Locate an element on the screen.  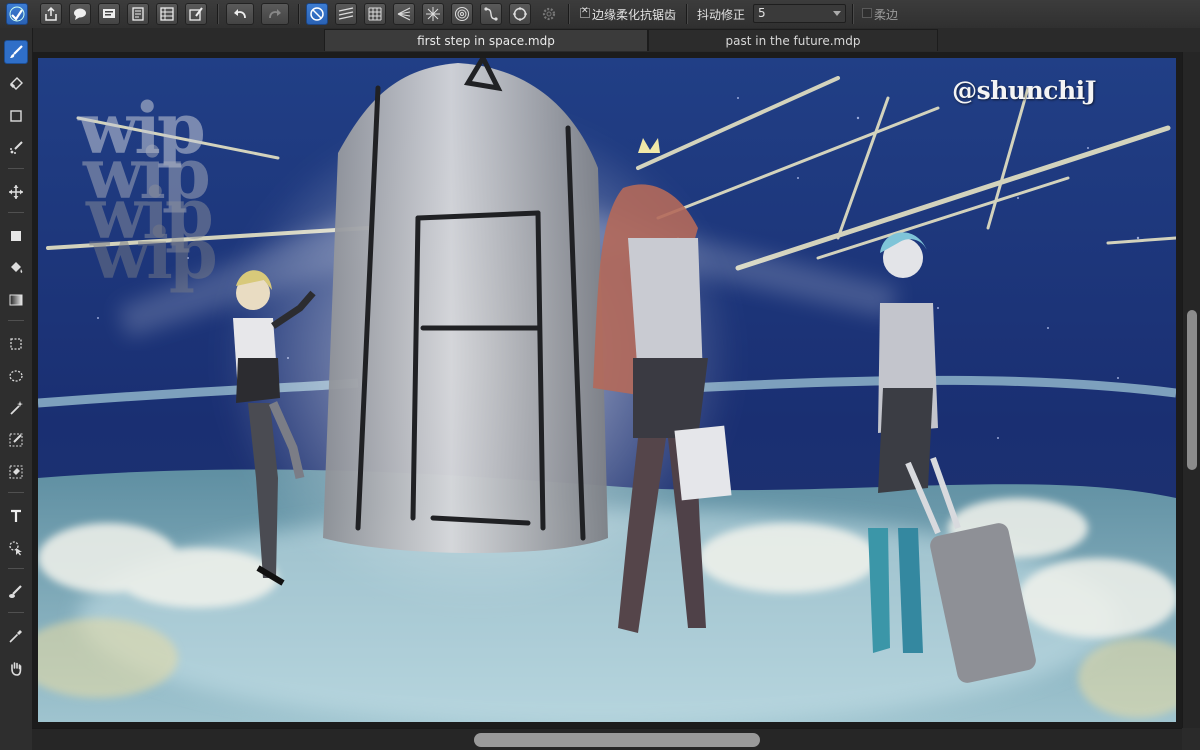
parallel-ruler-icon is located at coordinates (346, 14).